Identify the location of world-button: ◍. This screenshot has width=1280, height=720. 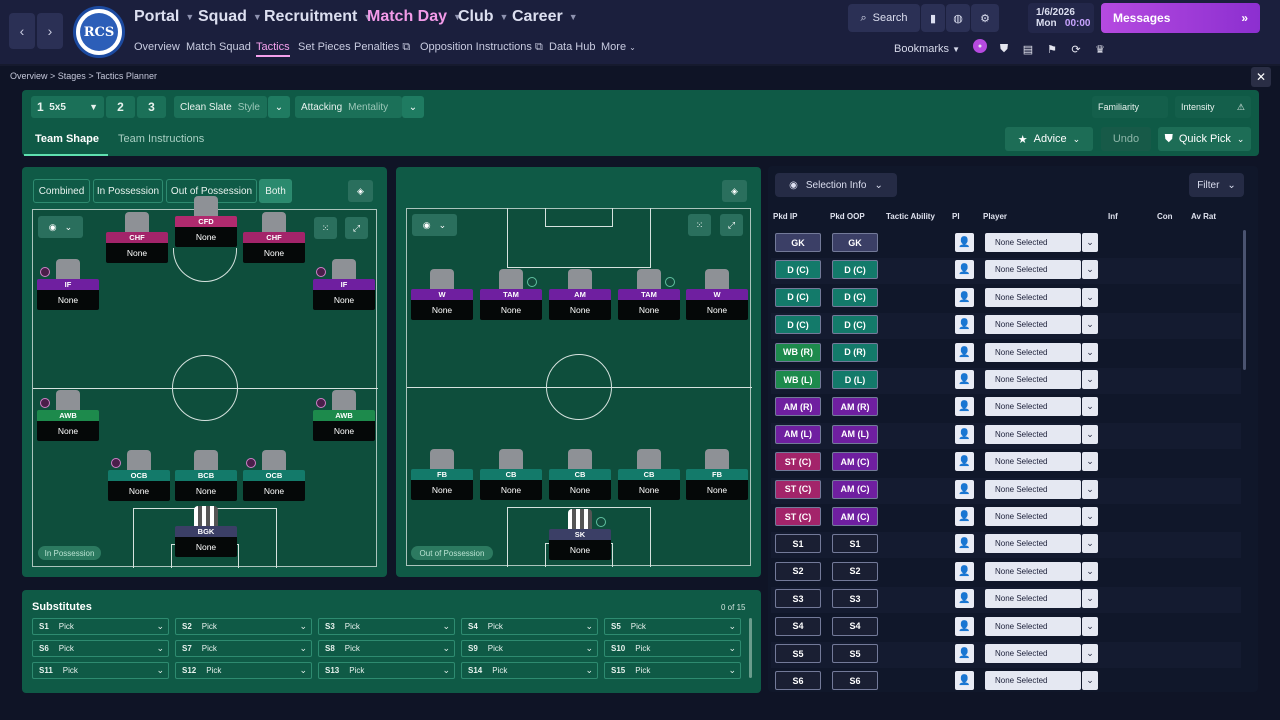
(958, 18).